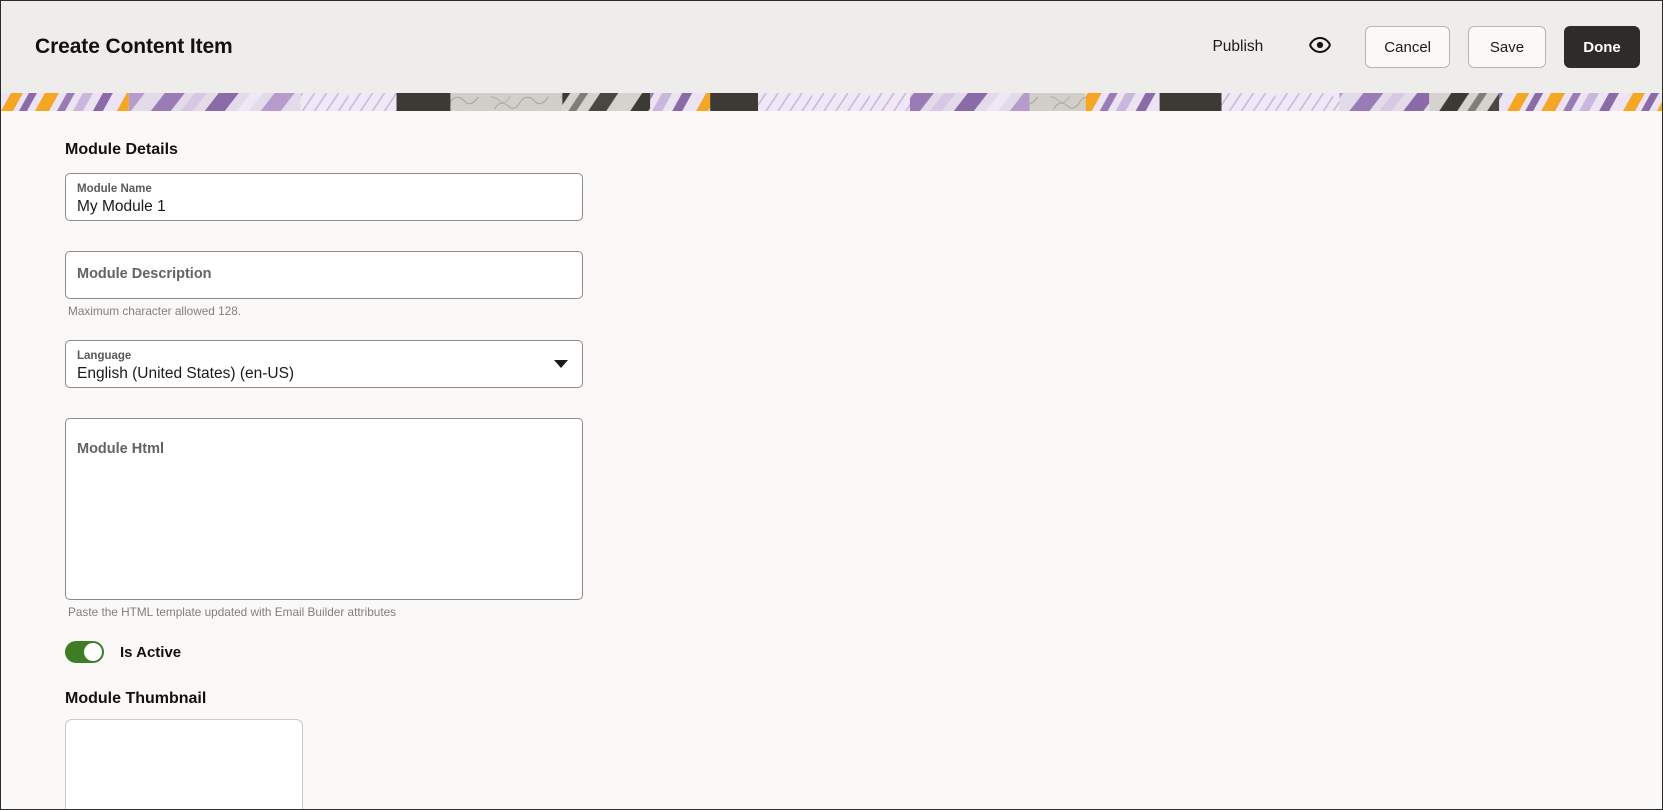  Describe the element at coordinates (324, 509) in the screenshot. I see `module-html-field: Module Html` at that location.